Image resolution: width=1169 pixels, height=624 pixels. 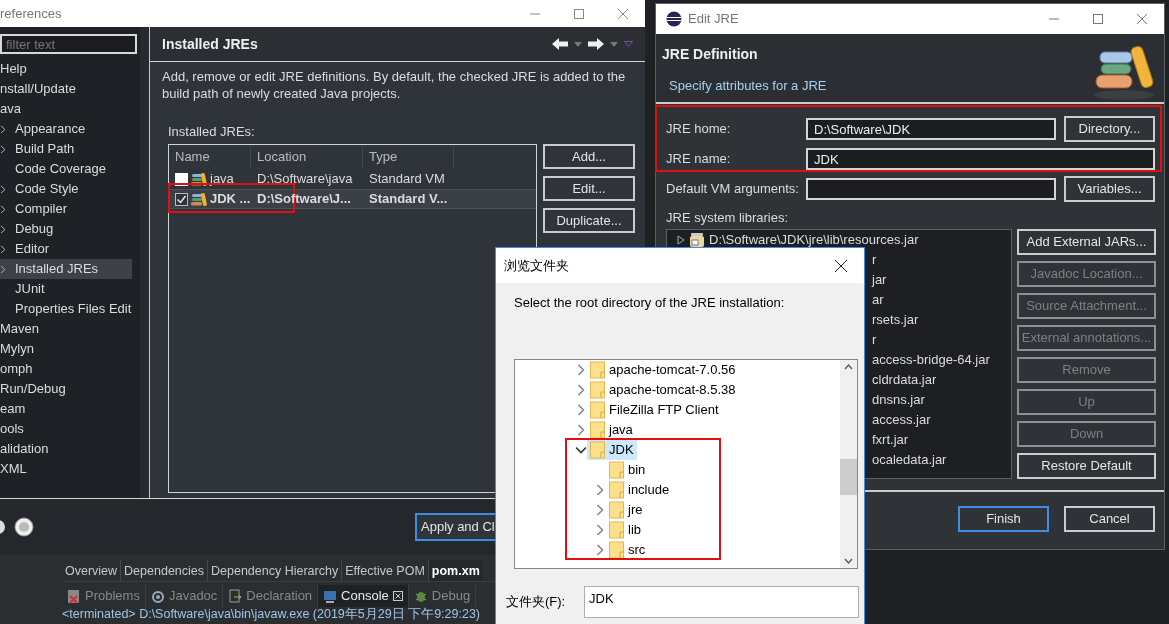 I want to click on folder-item: src, so click(x=627, y=550).